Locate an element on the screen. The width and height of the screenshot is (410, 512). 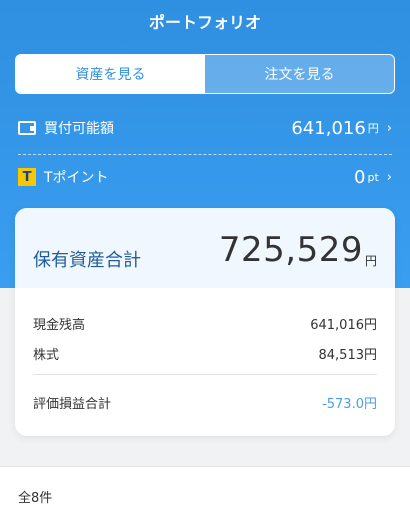
card-divider is located at coordinates (205, 374).